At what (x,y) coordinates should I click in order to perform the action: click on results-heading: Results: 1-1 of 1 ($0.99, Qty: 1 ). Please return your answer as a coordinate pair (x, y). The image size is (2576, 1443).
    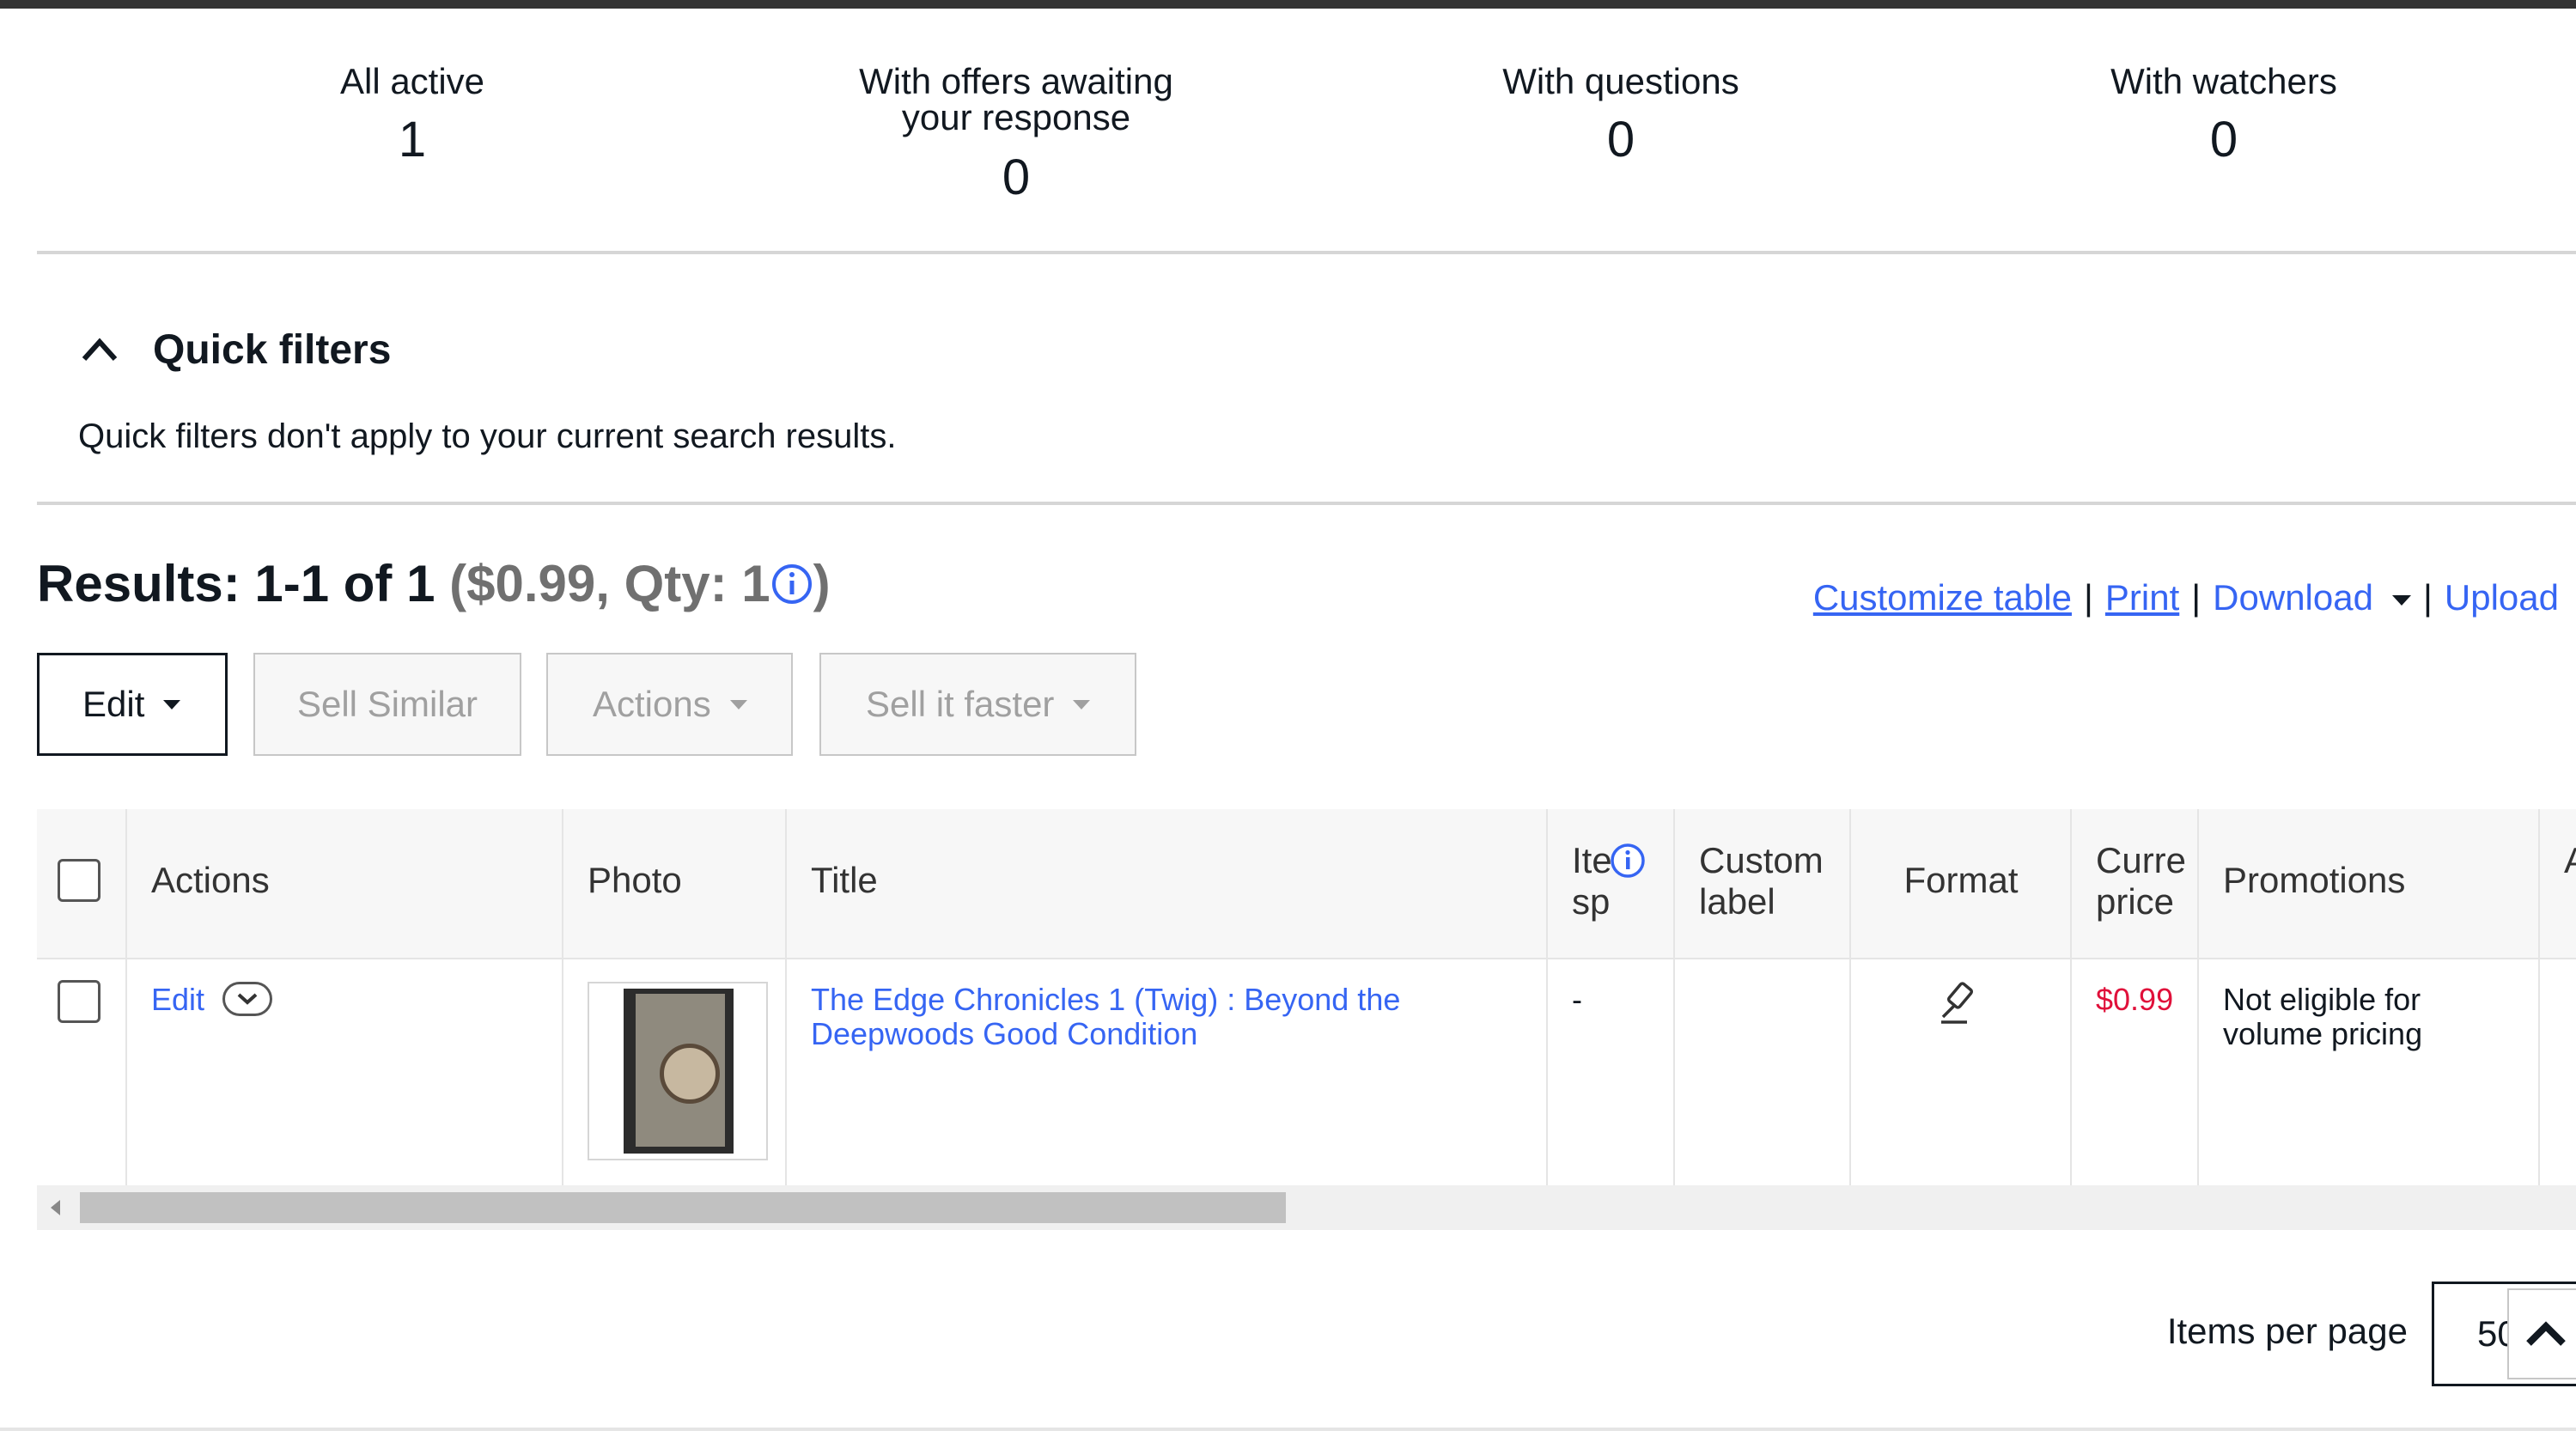
    Looking at the image, I should click on (434, 583).